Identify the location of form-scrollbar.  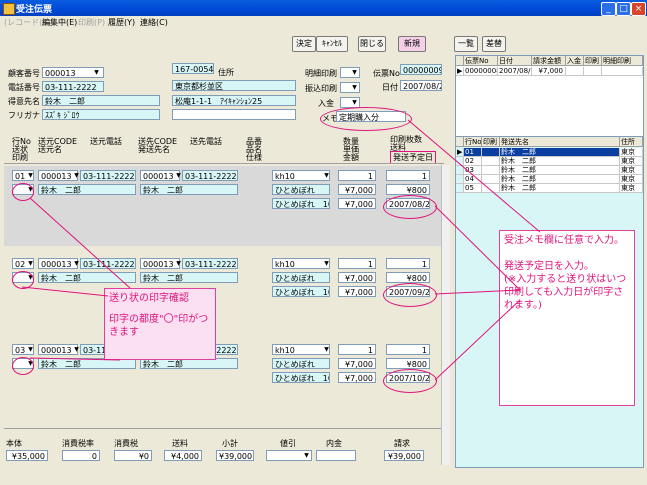
(445, 315).